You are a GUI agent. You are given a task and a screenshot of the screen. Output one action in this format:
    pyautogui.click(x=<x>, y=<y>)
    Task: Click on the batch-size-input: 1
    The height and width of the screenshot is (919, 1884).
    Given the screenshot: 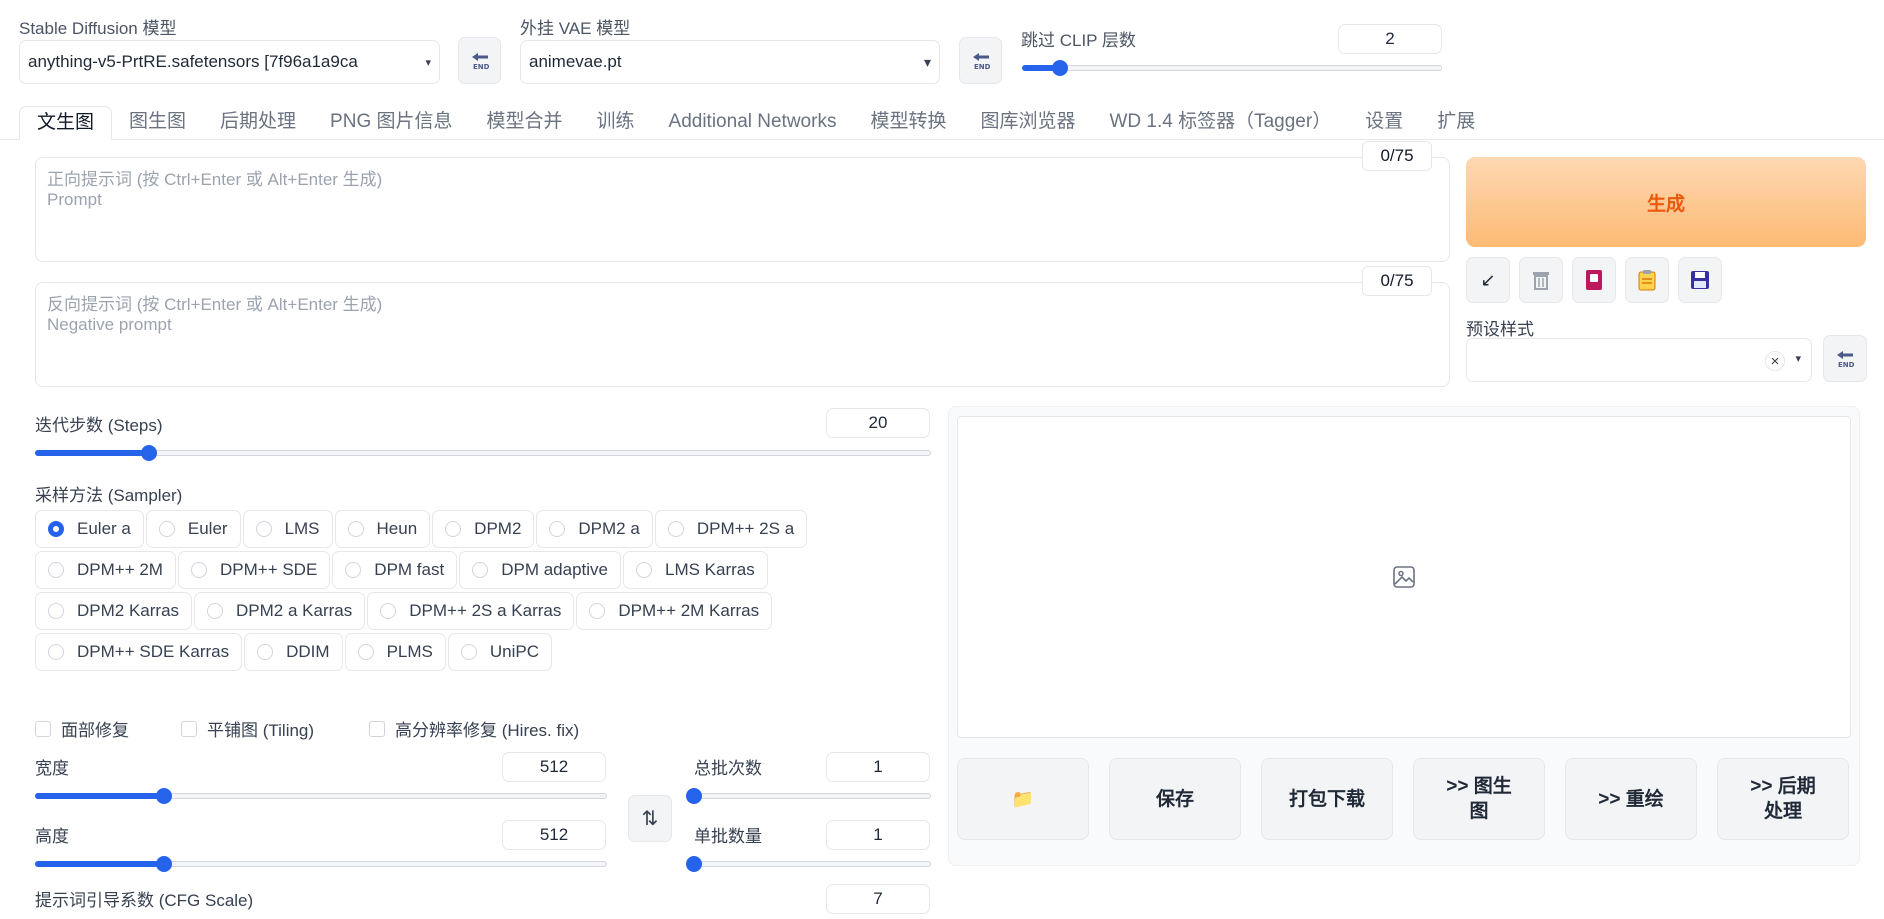 What is the action you would take?
    pyautogui.click(x=878, y=835)
    